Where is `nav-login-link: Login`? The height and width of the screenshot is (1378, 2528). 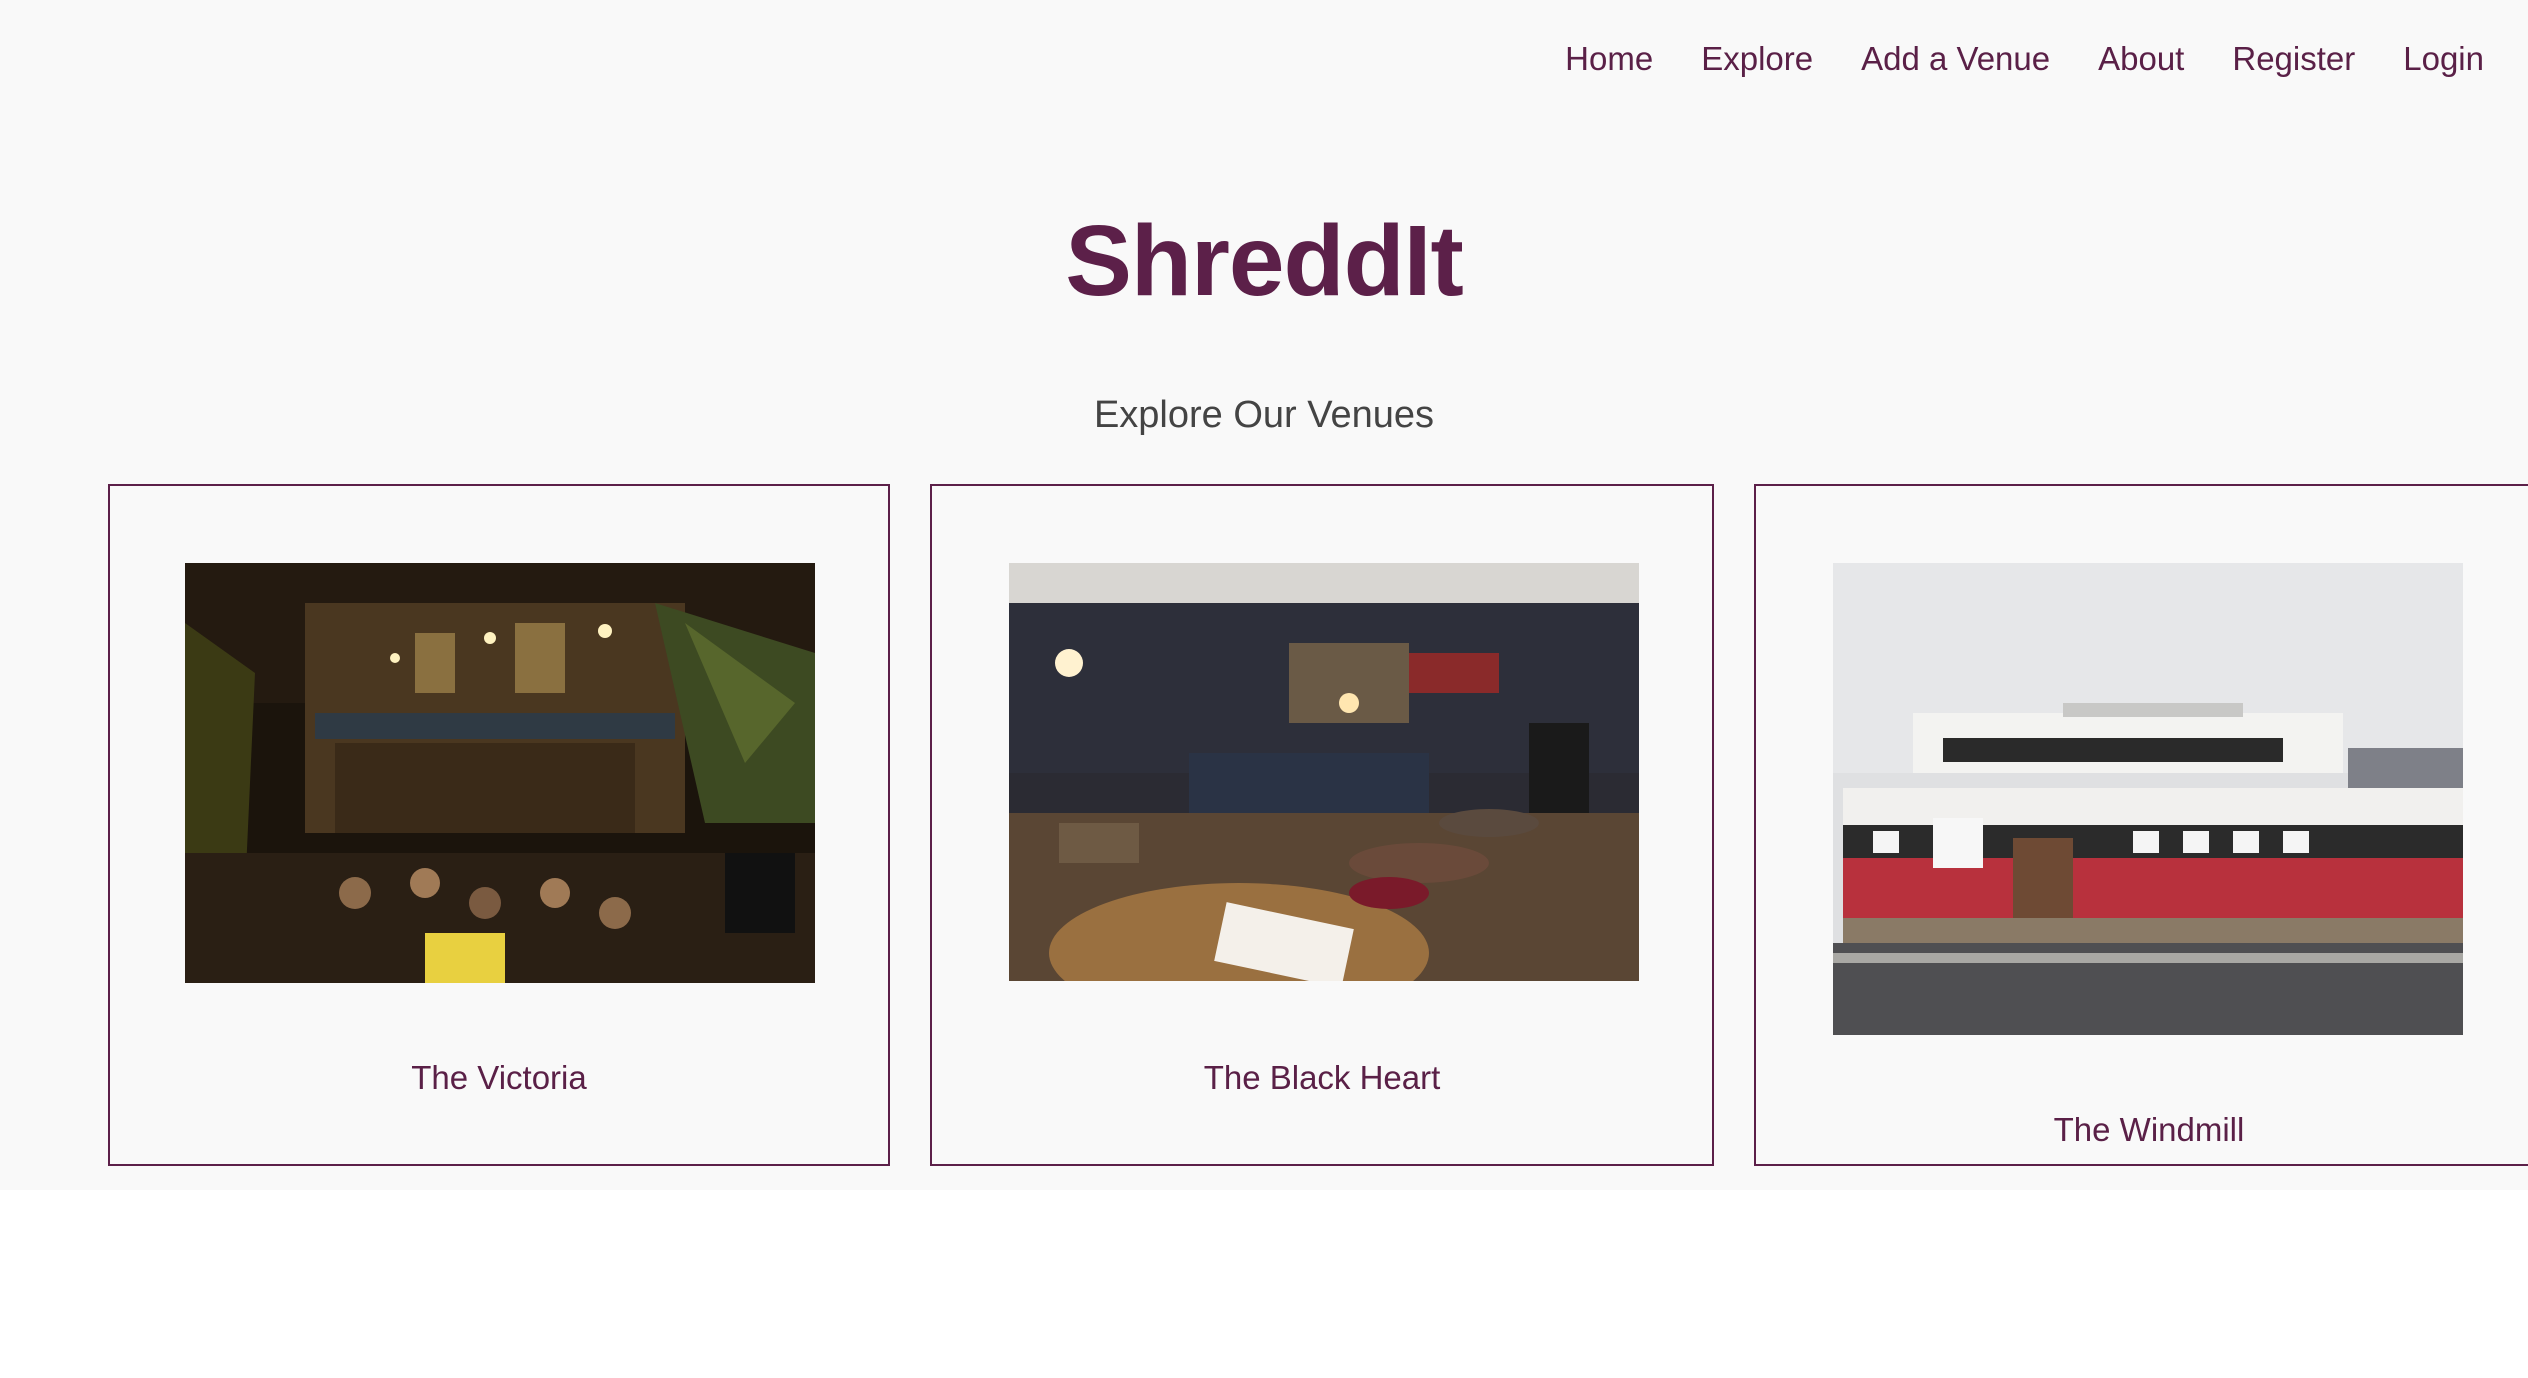 nav-login-link: Login is located at coordinates (2443, 59).